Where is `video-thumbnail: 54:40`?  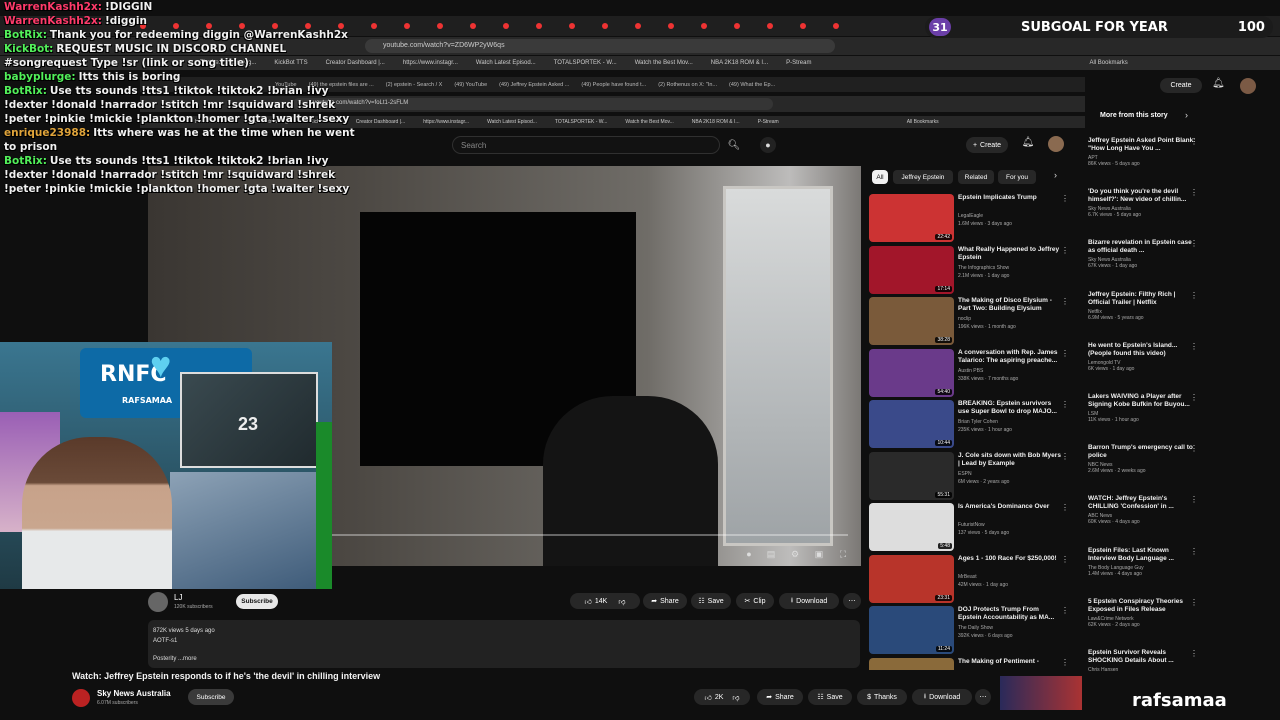 video-thumbnail: 54:40 is located at coordinates (911, 372).